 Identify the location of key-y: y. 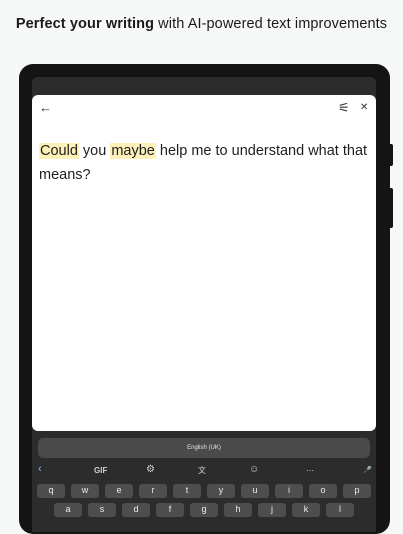
(221, 491).